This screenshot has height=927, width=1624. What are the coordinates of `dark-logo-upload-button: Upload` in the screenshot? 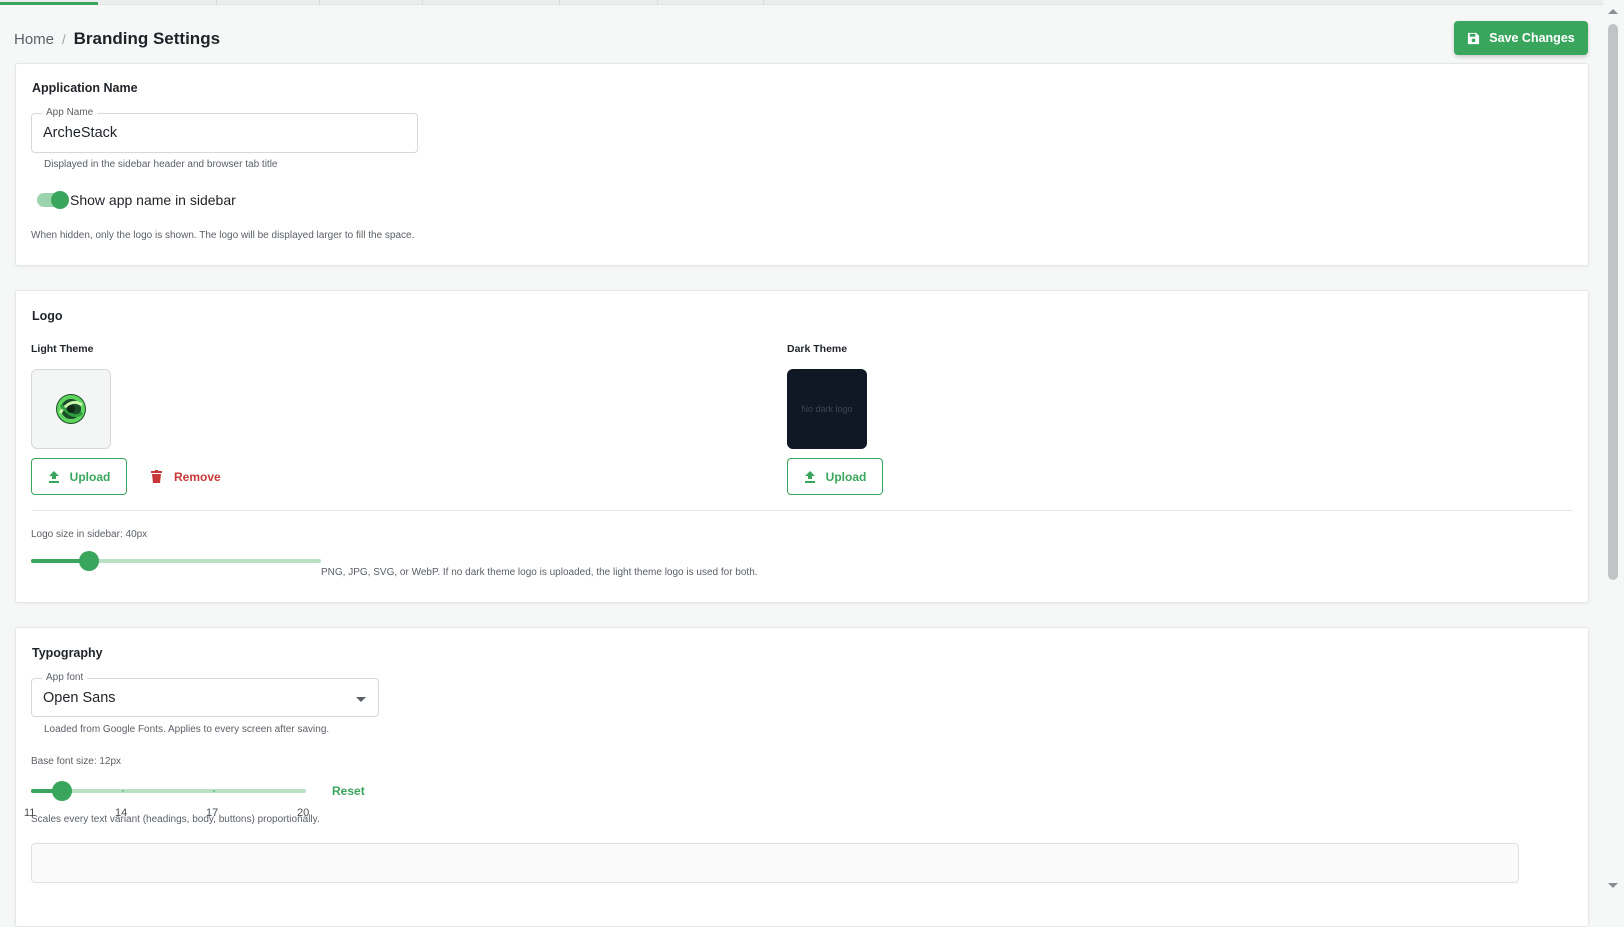 It's located at (835, 476).